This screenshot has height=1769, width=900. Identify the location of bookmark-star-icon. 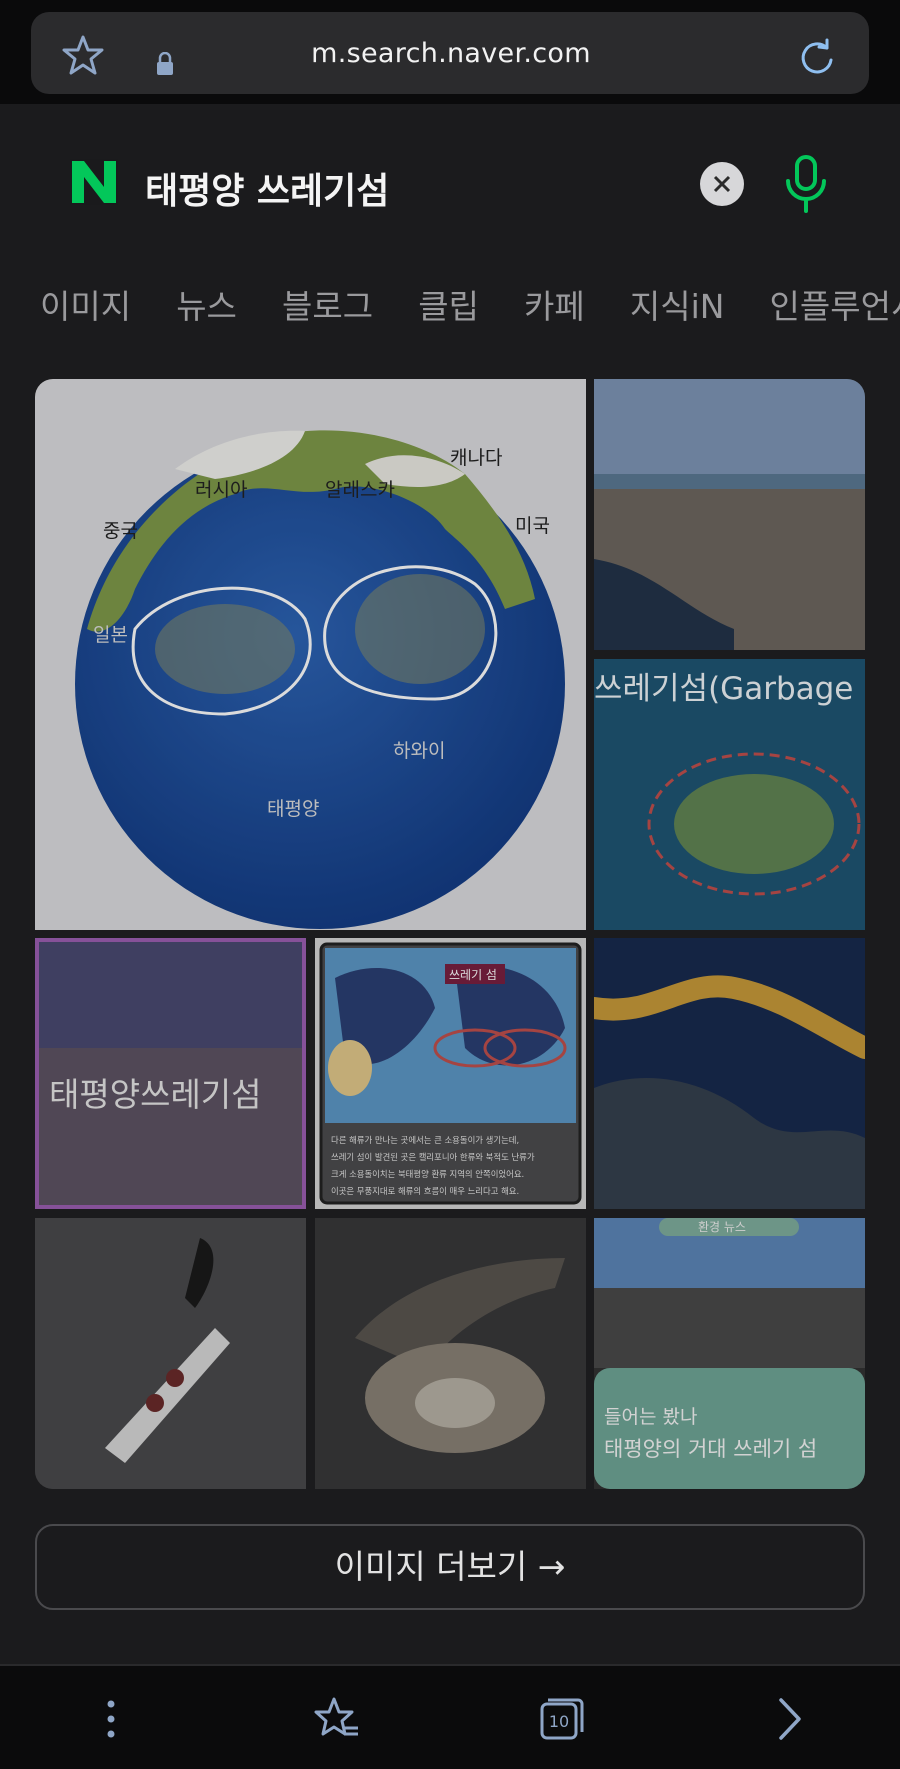
(83, 55).